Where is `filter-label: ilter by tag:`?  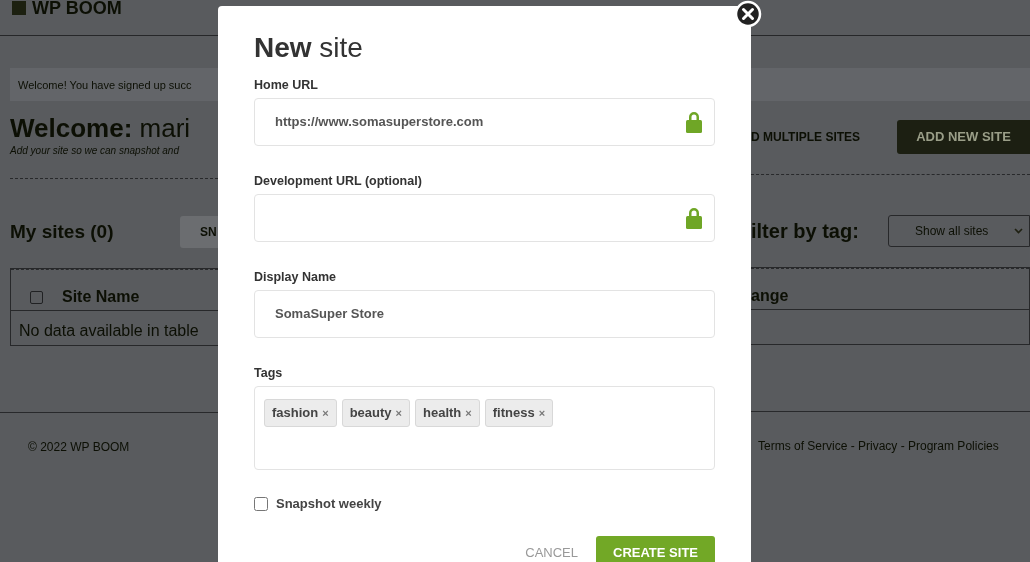
filter-label: ilter by tag: is located at coordinates (805, 231).